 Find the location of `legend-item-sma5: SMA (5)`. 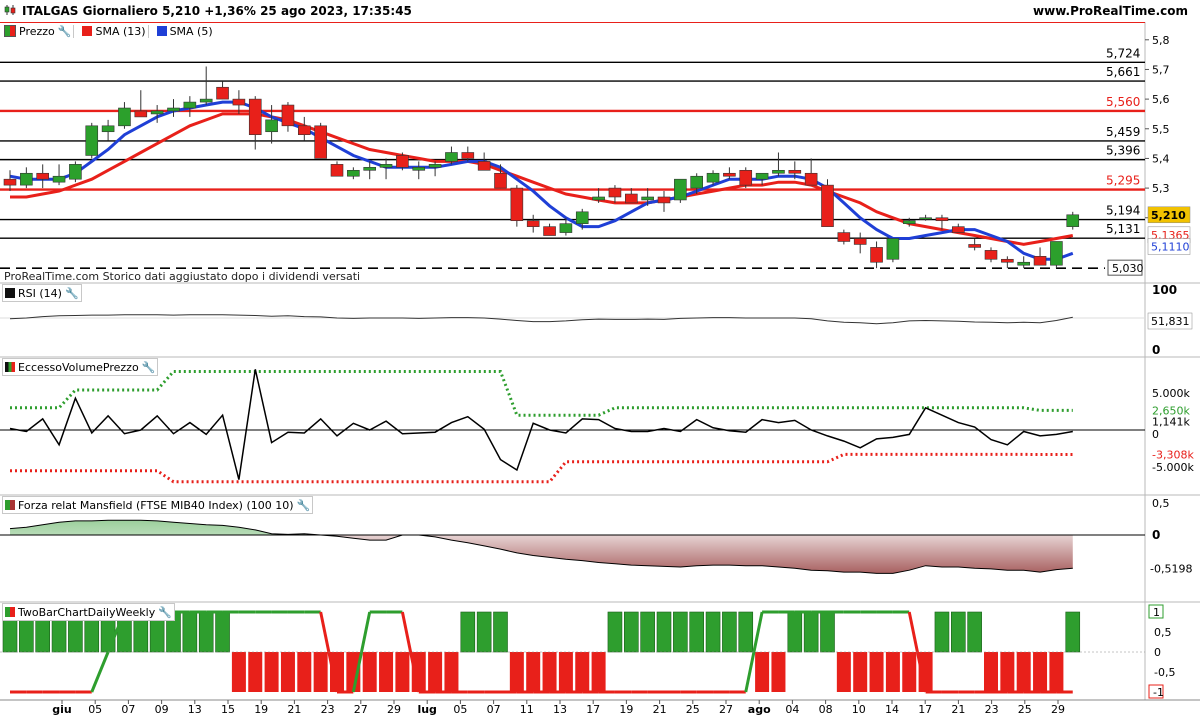

legend-item-sma5: SMA (5) is located at coordinates (185, 31).